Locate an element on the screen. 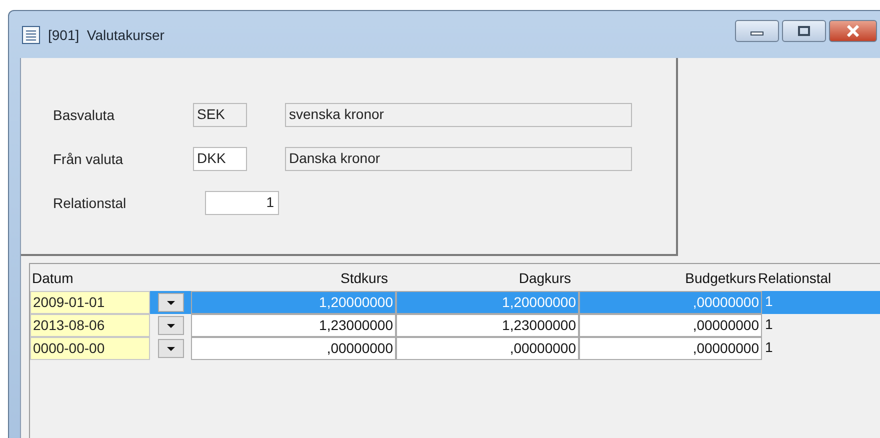  column-header: Budgetkurs is located at coordinates (664, 278).